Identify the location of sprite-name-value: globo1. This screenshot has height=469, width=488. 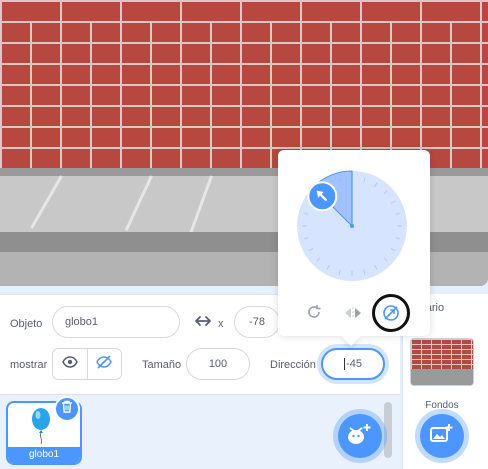
(82, 322).